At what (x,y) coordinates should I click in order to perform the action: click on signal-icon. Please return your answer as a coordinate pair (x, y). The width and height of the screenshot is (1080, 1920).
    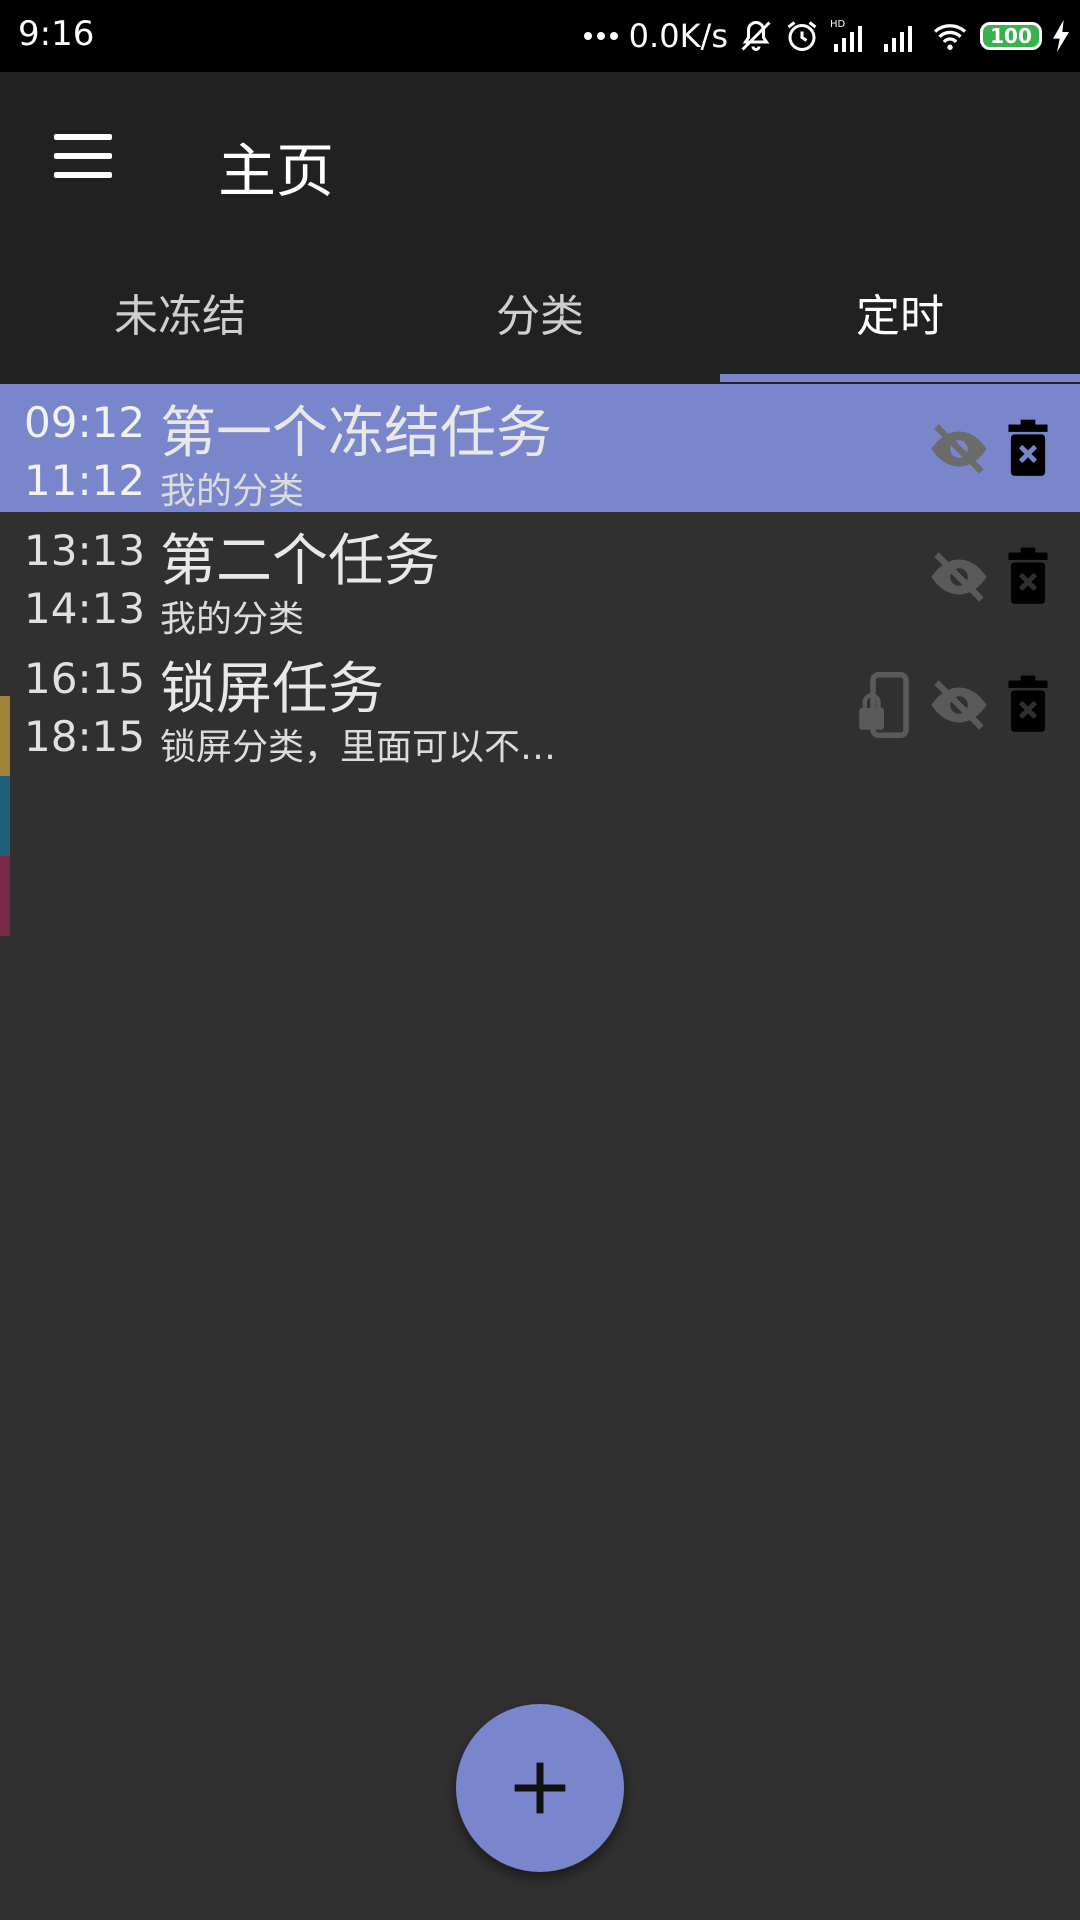
    Looking at the image, I should click on (898, 39).